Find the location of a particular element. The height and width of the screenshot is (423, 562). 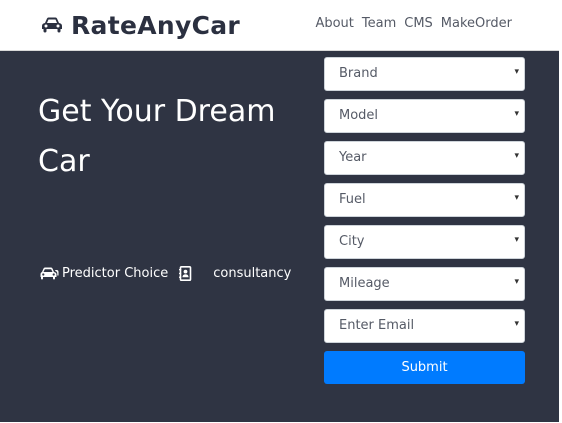

city-select-value: City is located at coordinates (352, 241).